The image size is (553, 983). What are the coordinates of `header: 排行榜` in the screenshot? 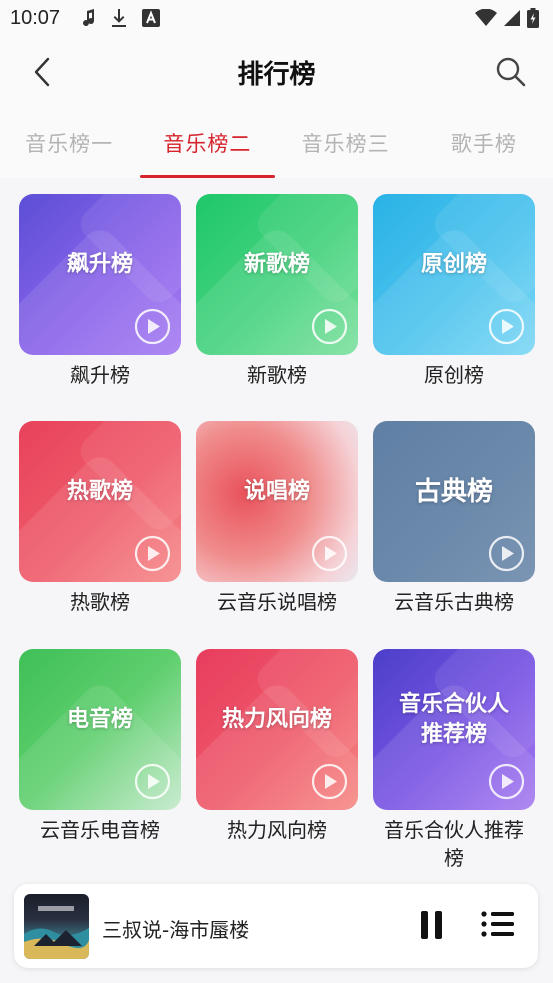 It's located at (276, 72).